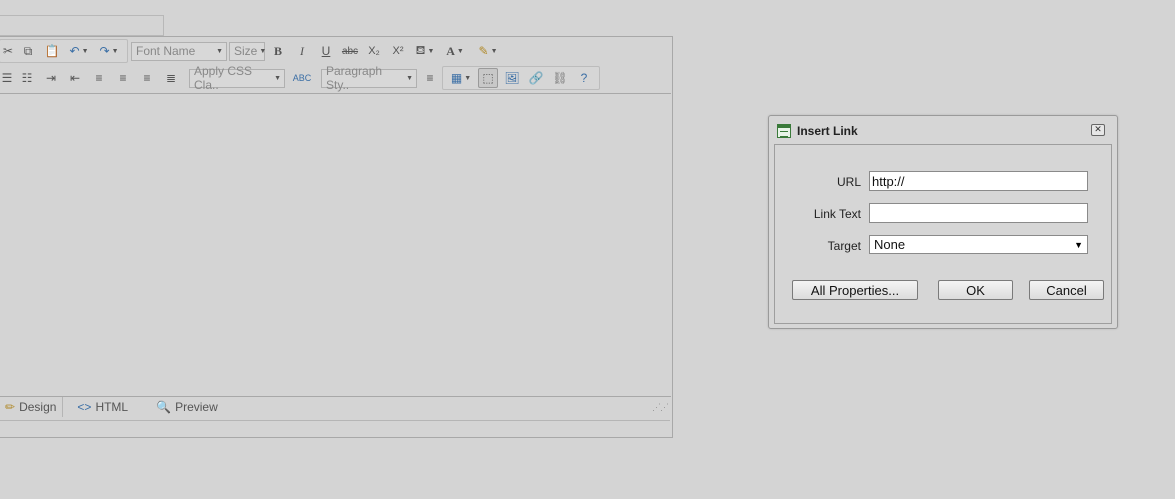  I want to click on help-icon: ?, so click(584, 78).